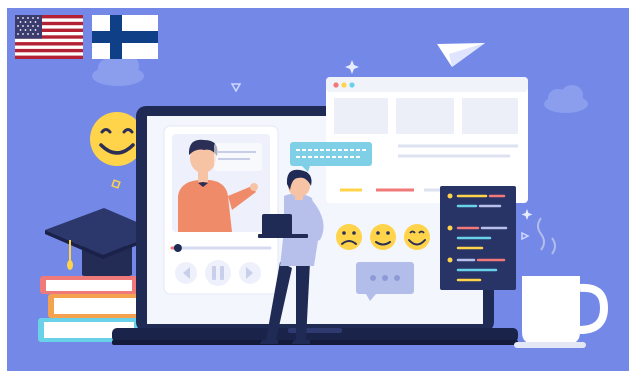  I want to click on language-option-fi, so click(125, 37).